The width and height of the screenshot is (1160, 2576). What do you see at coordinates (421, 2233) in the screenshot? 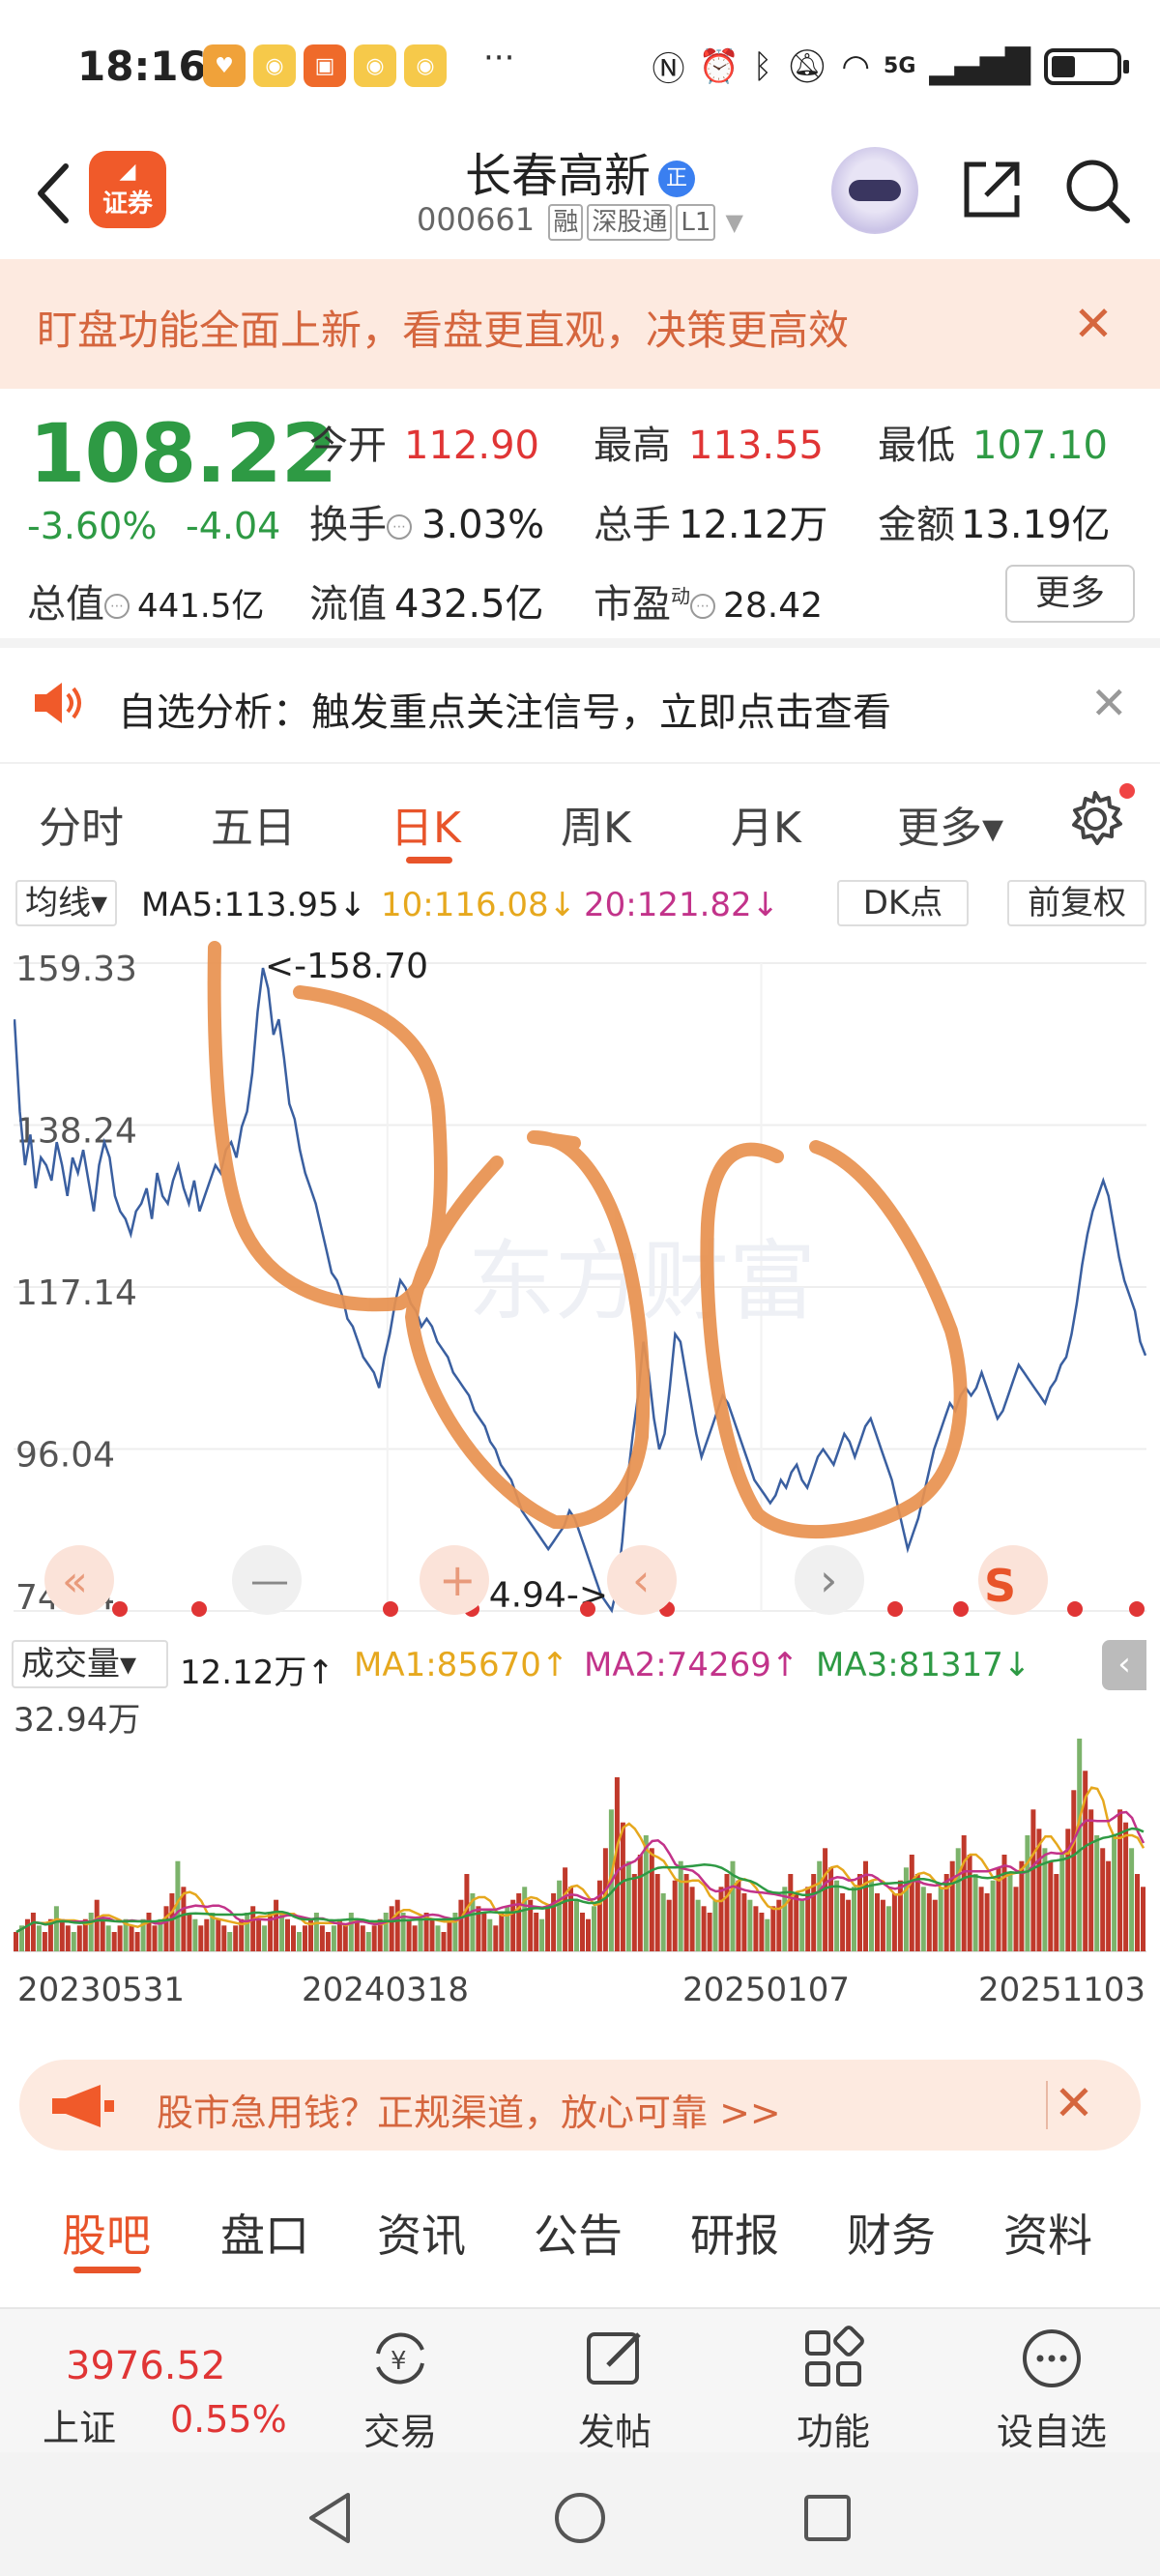
I see `tab-news: 资讯` at bounding box center [421, 2233].